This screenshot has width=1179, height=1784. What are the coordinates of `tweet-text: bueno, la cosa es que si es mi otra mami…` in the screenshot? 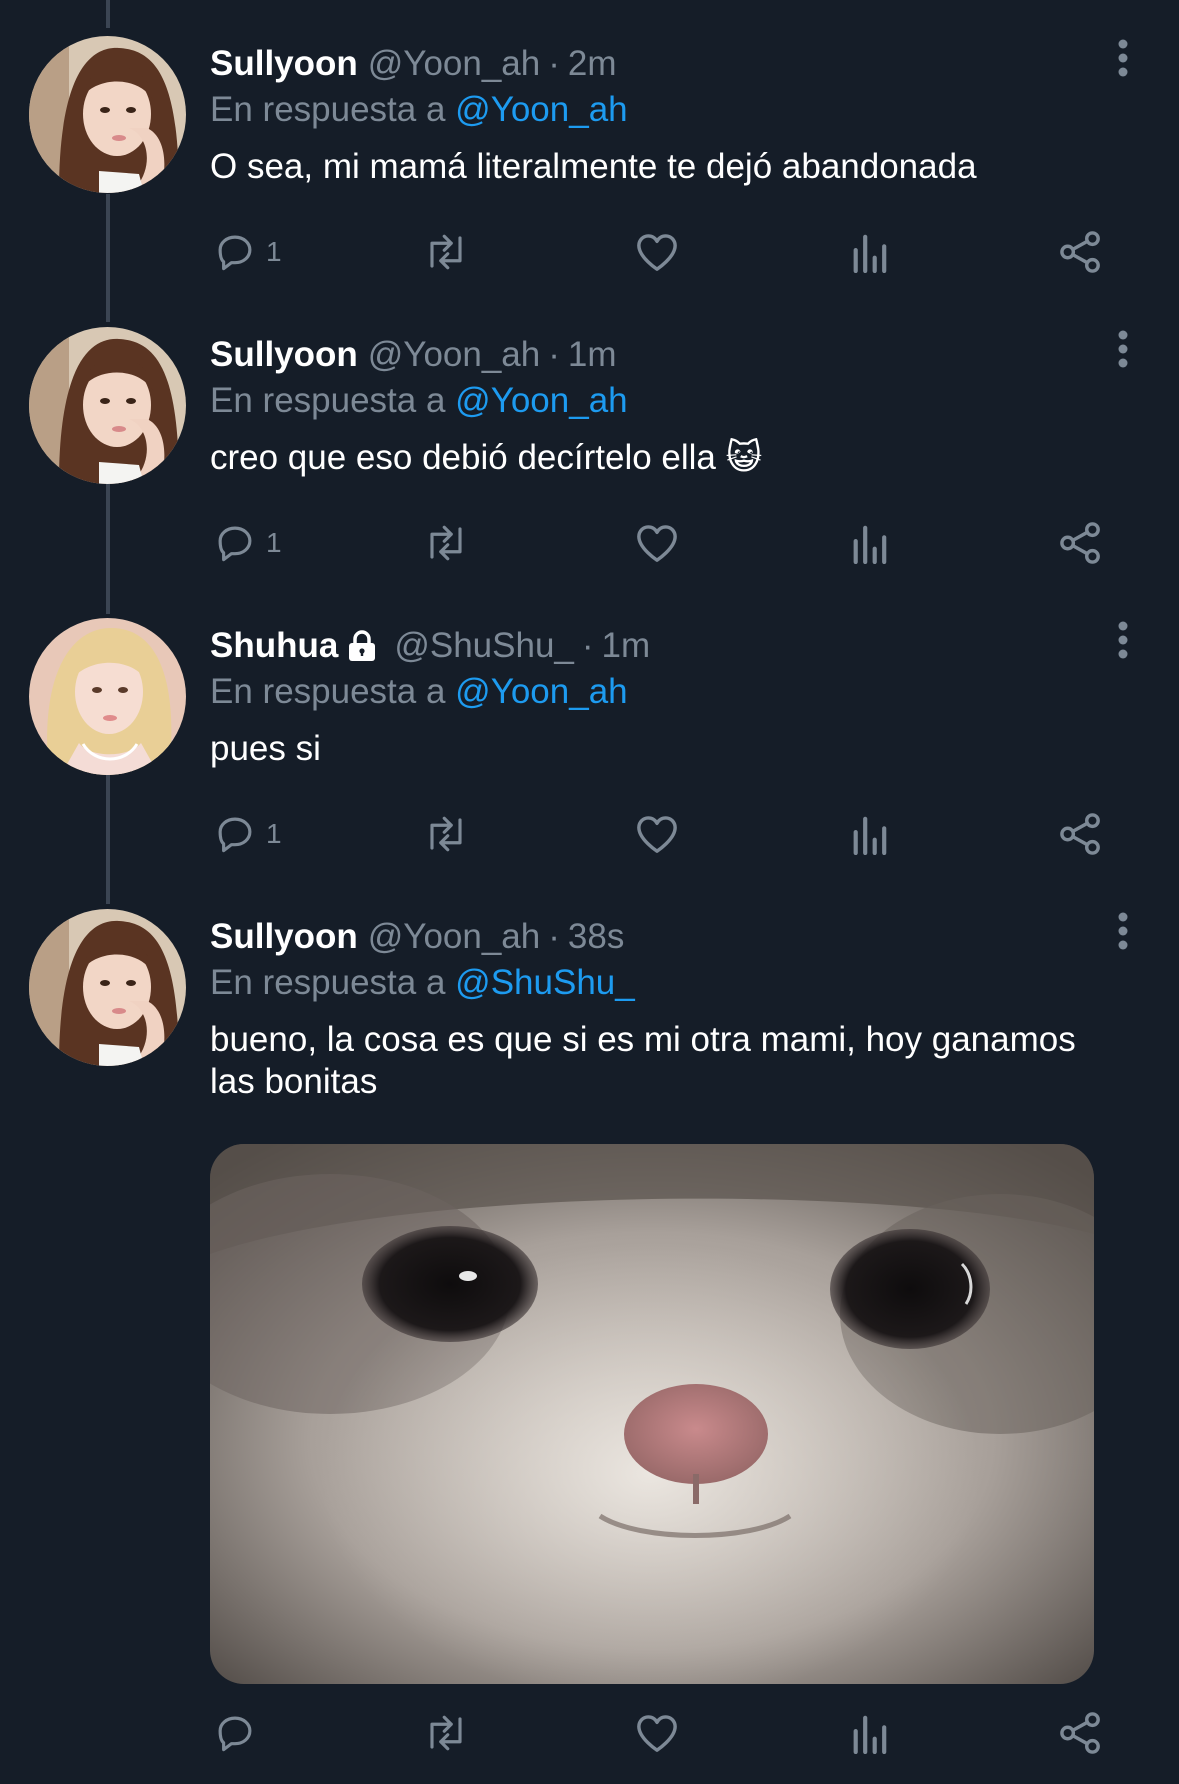 It's located at (643, 1060).